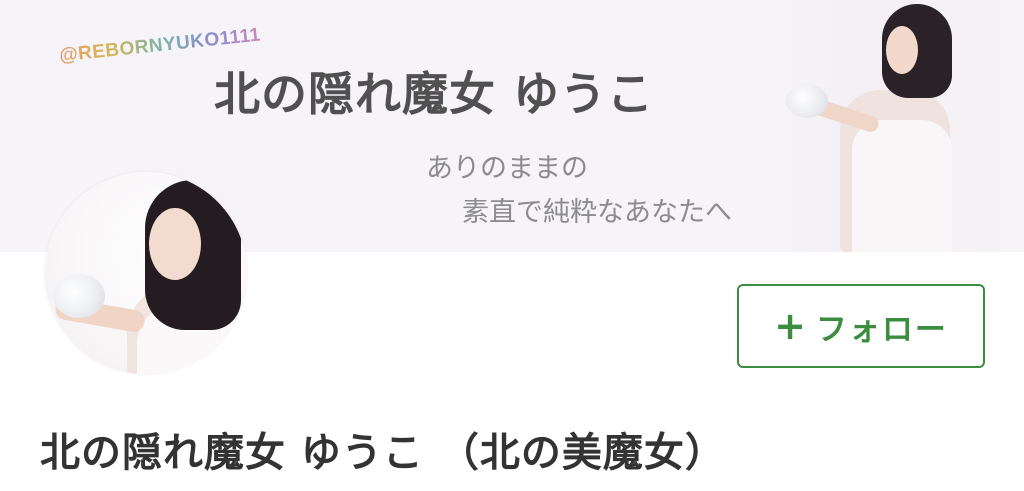 The image size is (1024, 491). I want to click on avatar-figure-face, so click(175, 244).